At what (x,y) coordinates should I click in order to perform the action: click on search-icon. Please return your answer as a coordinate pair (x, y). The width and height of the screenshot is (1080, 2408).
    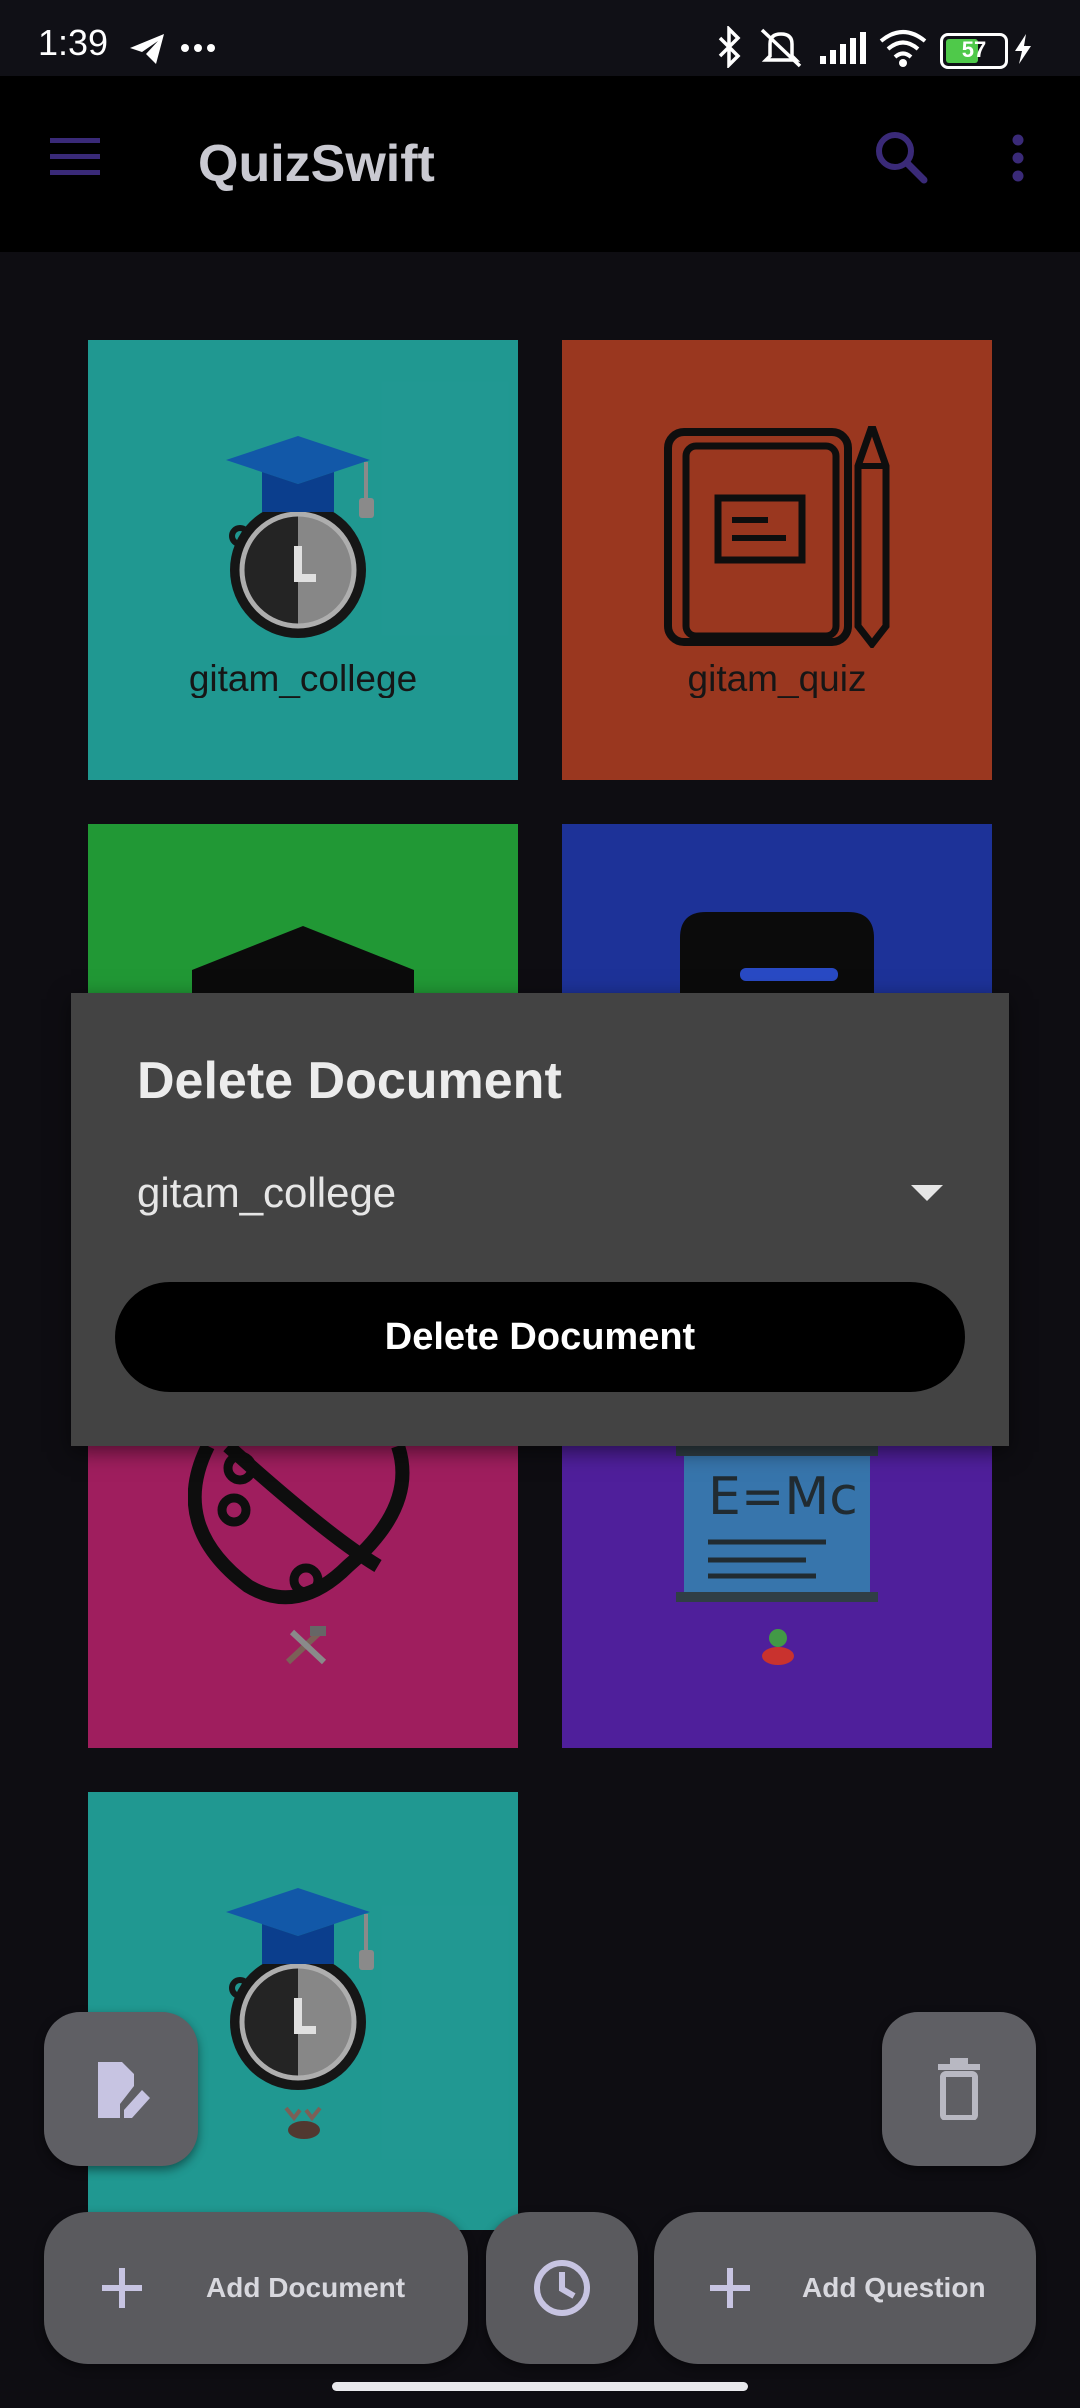
    Looking at the image, I should click on (901, 157).